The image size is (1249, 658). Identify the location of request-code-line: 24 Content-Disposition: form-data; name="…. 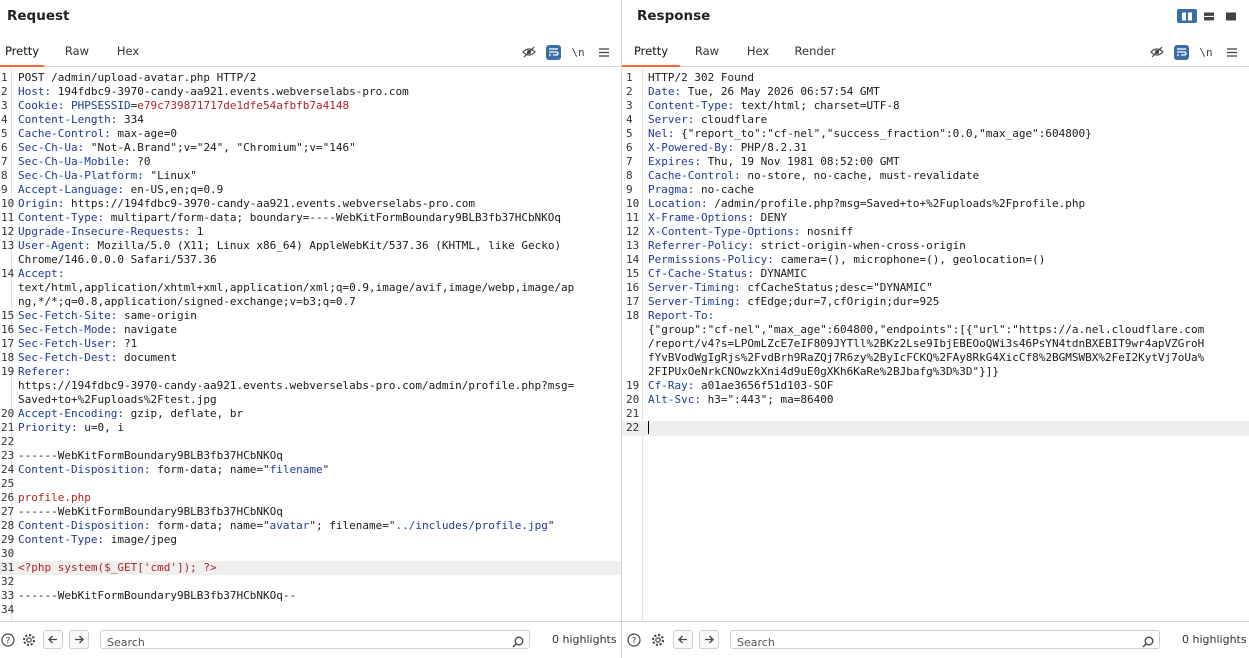
(310, 470).